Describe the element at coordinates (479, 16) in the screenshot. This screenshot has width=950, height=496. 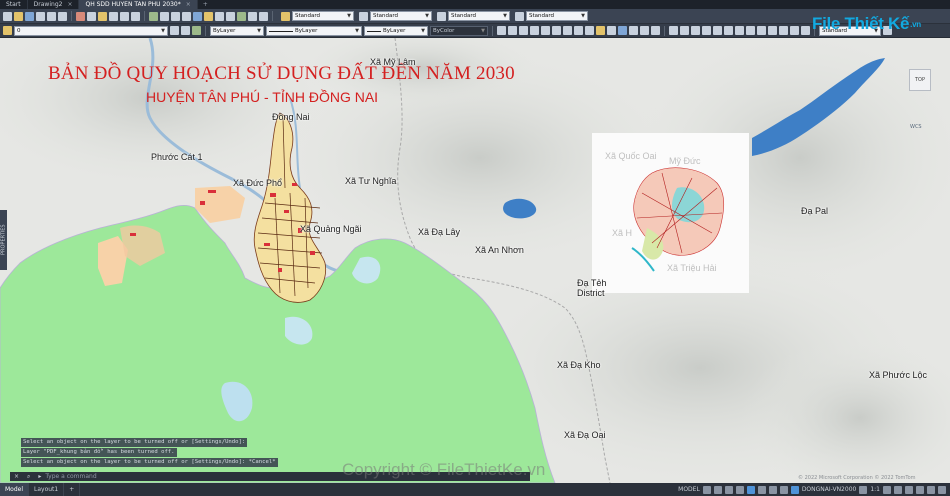
I see `table-style-dropdown: Standard ▼` at that location.